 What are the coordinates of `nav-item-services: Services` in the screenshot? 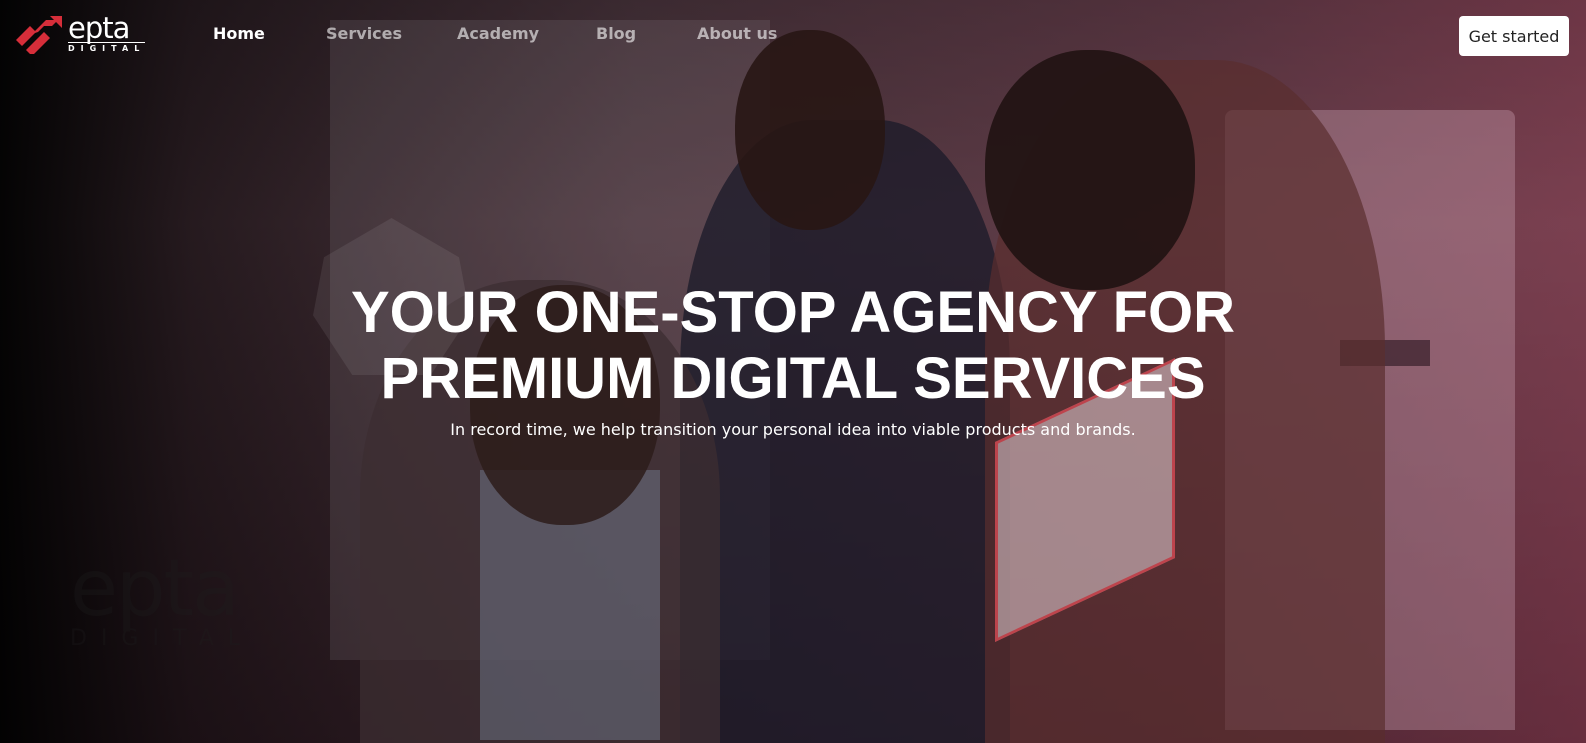 It's located at (364, 33).